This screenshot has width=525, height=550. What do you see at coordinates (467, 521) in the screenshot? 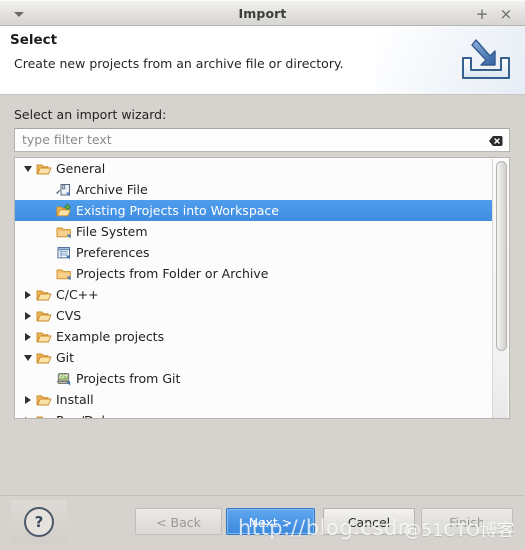
I see `finish-button: Finish` at bounding box center [467, 521].